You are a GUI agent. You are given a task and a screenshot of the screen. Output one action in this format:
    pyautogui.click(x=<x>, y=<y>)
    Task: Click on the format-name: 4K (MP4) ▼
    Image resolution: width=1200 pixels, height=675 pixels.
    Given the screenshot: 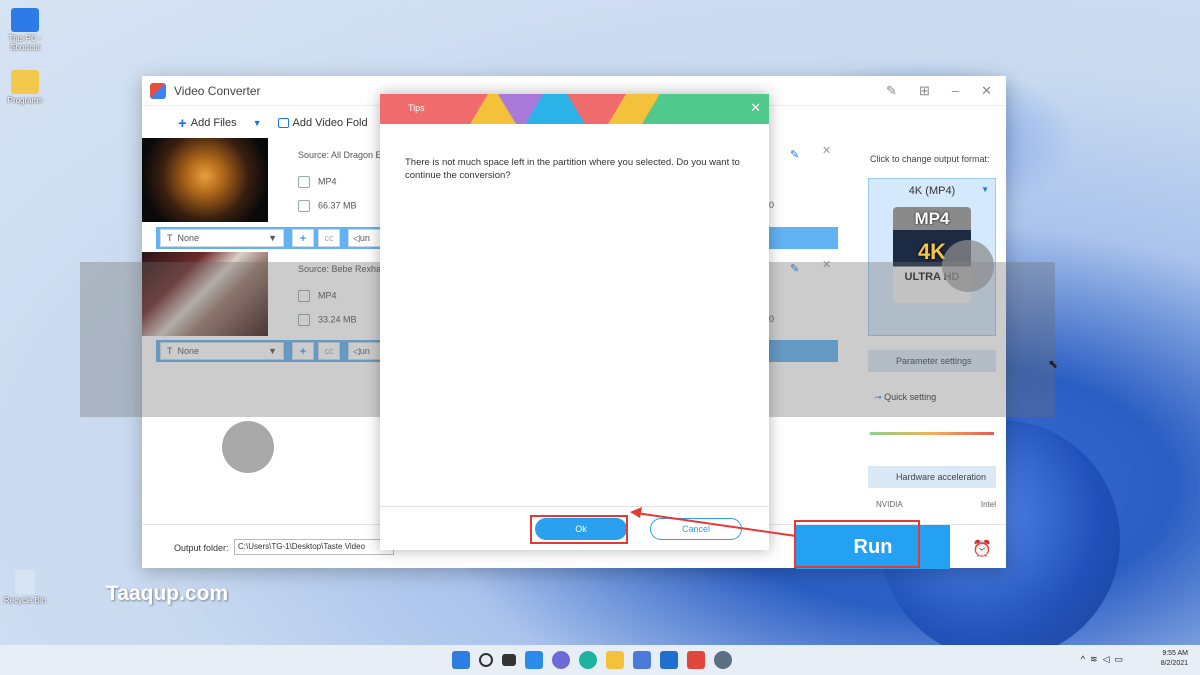 What is the action you would take?
    pyautogui.click(x=932, y=191)
    